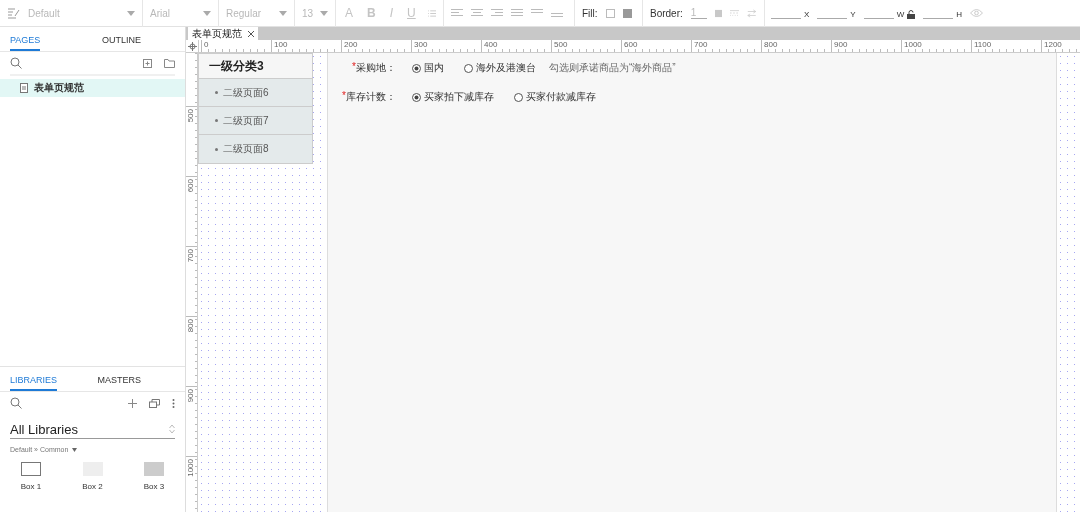  Describe the element at coordinates (31, 486) in the screenshot. I see `widget-label: Box 1` at that location.